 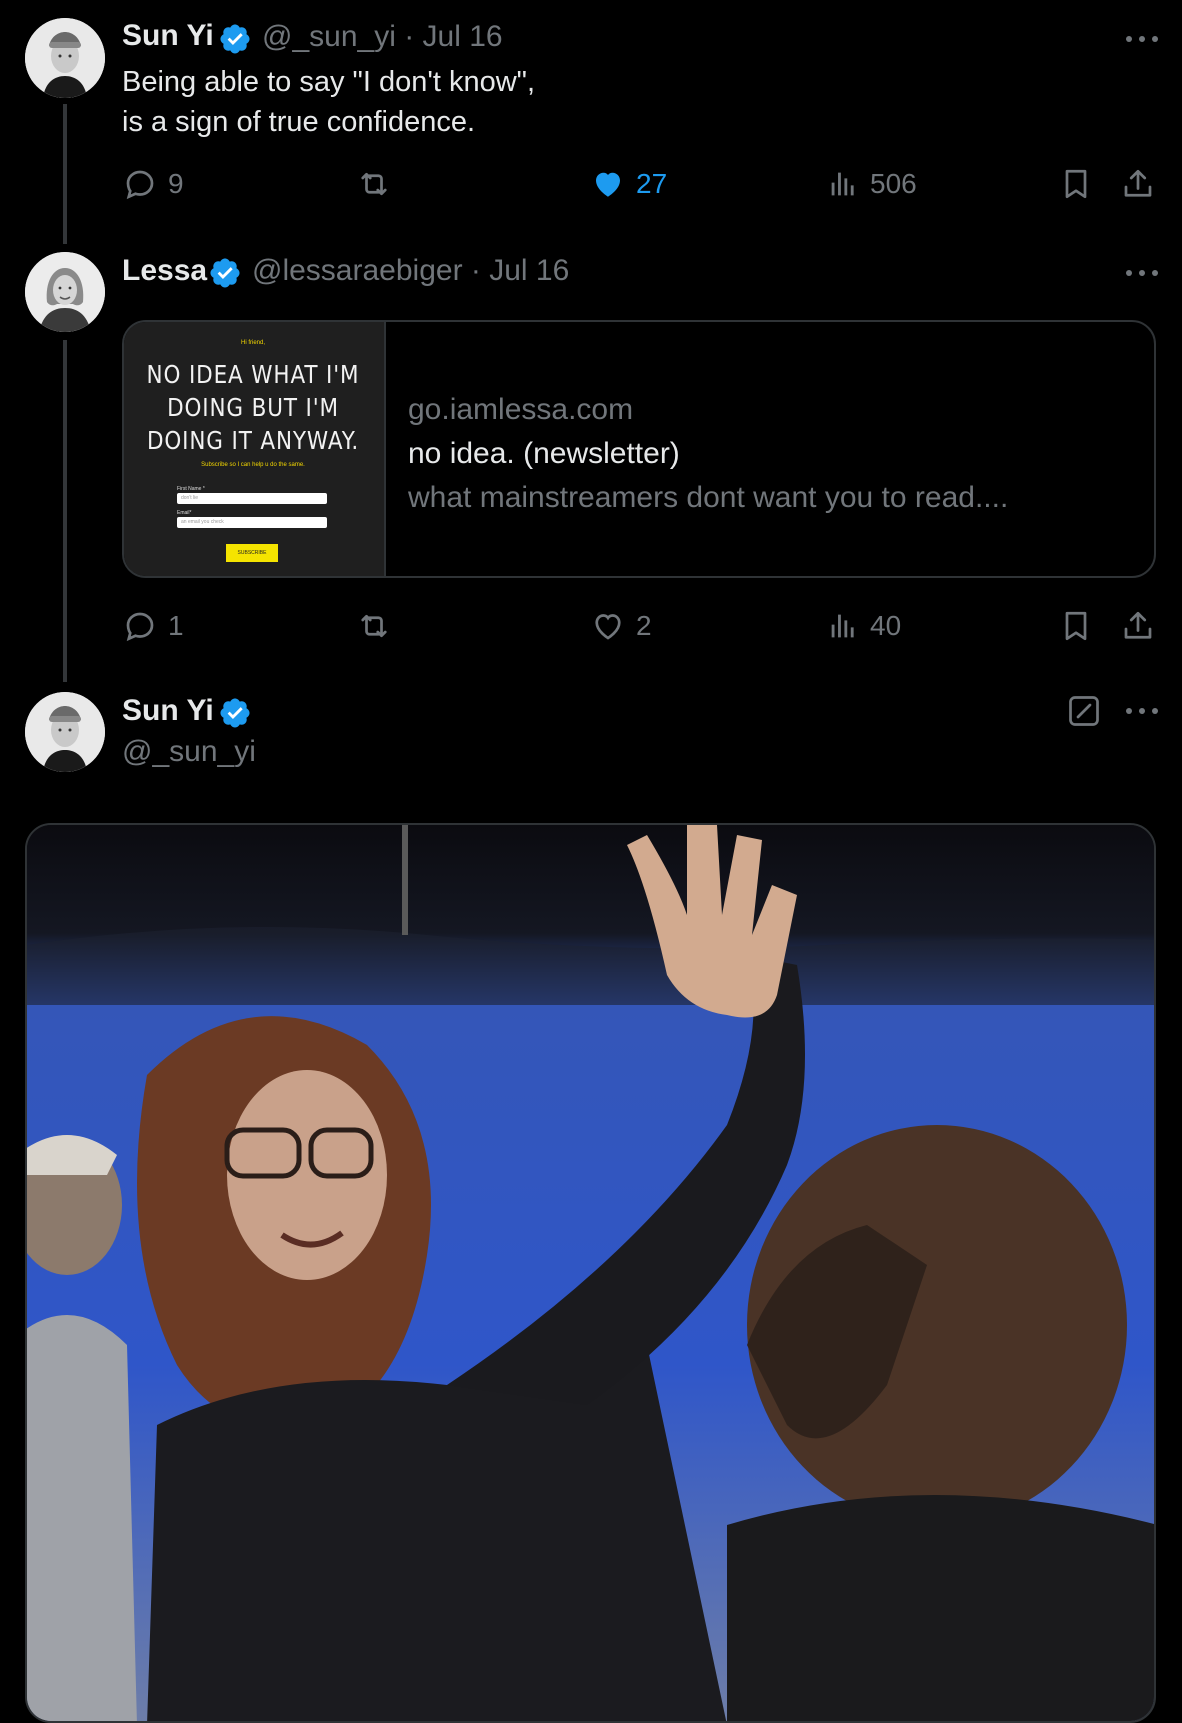 What do you see at coordinates (164, 271) in the screenshot?
I see `author-name: Lessa` at bounding box center [164, 271].